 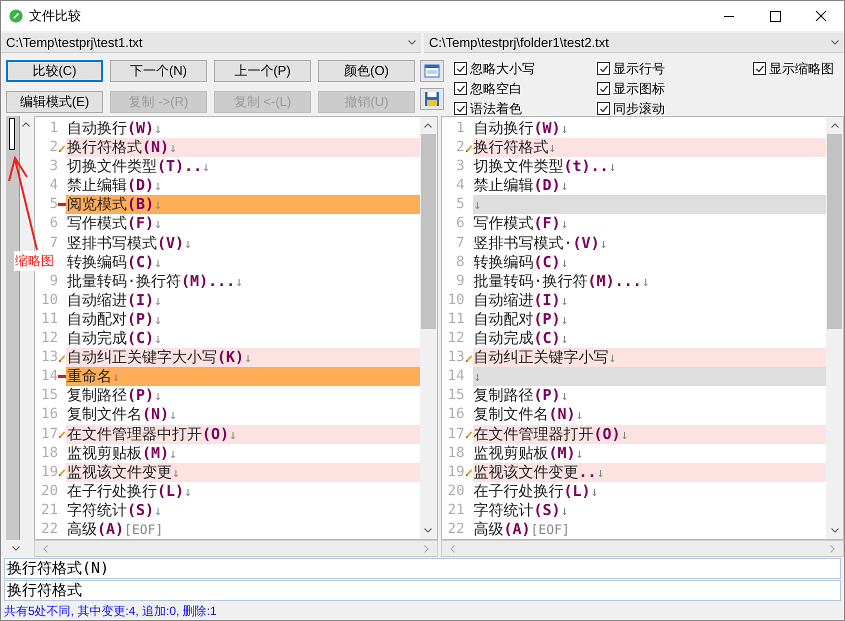 What do you see at coordinates (460, 262) in the screenshot?
I see `line-number: 8` at bounding box center [460, 262].